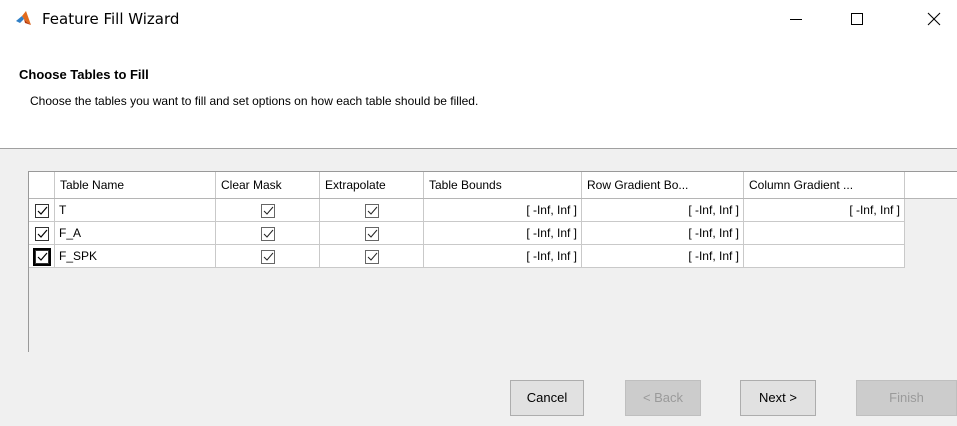 Image resolution: width=957 pixels, height=426 pixels. What do you see at coordinates (663, 398) in the screenshot?
I see `back-button: < Back` at bounding box center [663, 398].